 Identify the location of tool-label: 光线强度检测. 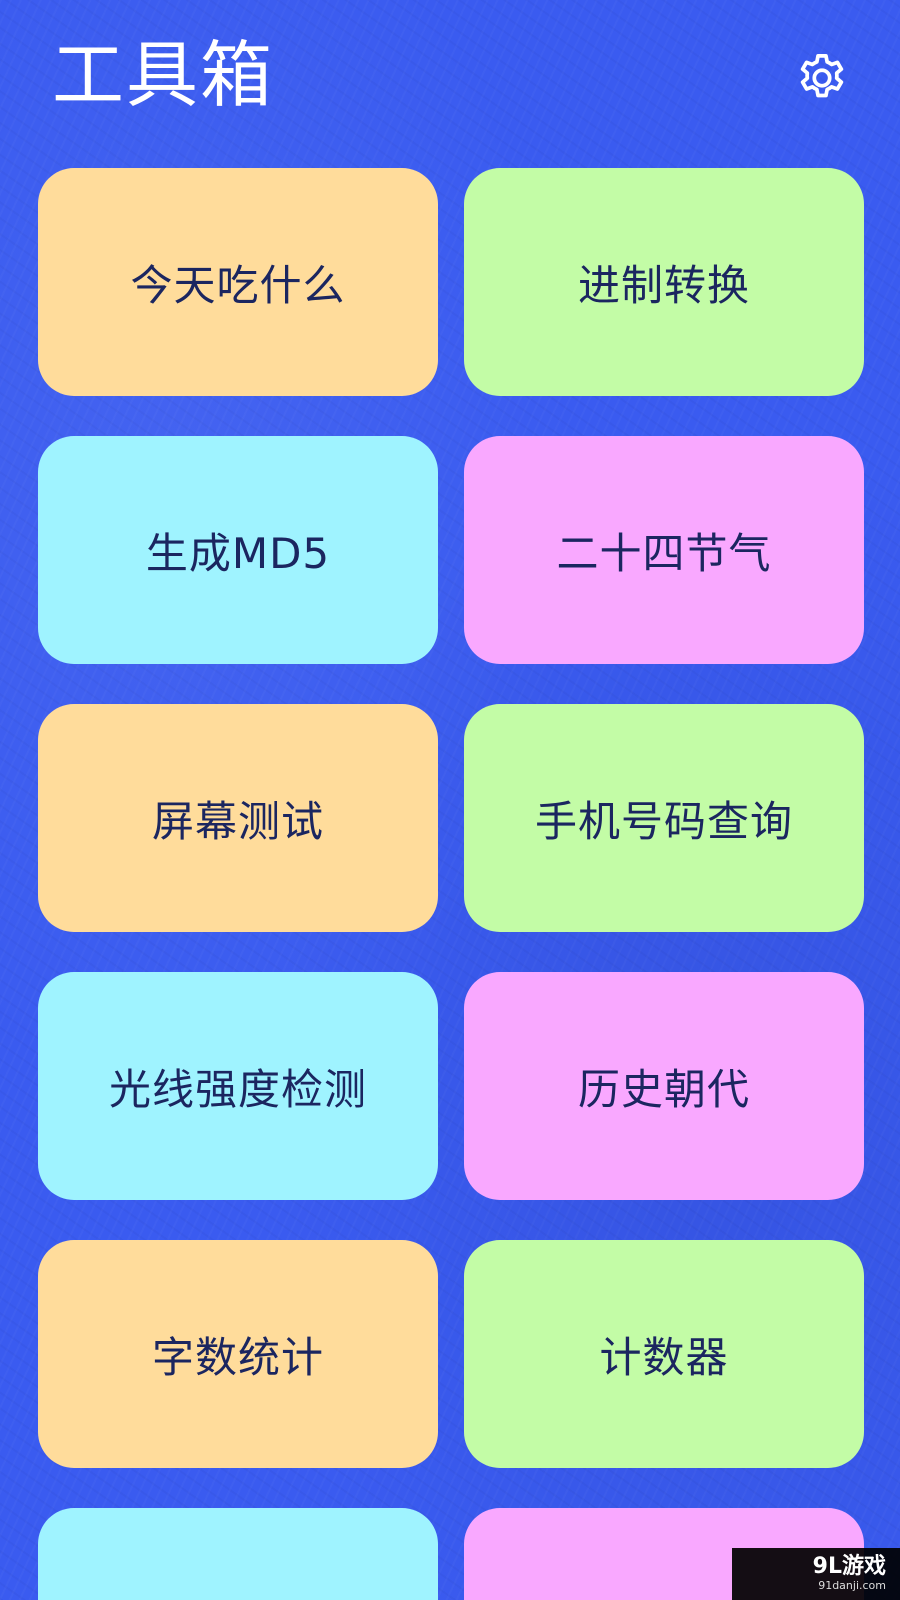
(237, 1089).